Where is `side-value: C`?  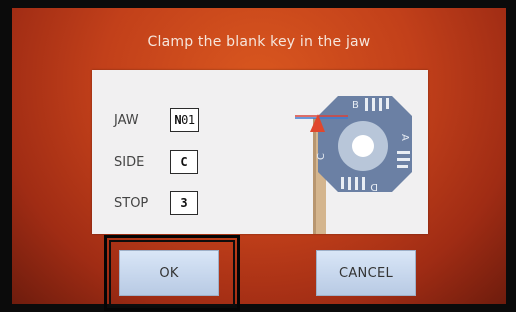
side-value: C is located at coordinates (184, 162).